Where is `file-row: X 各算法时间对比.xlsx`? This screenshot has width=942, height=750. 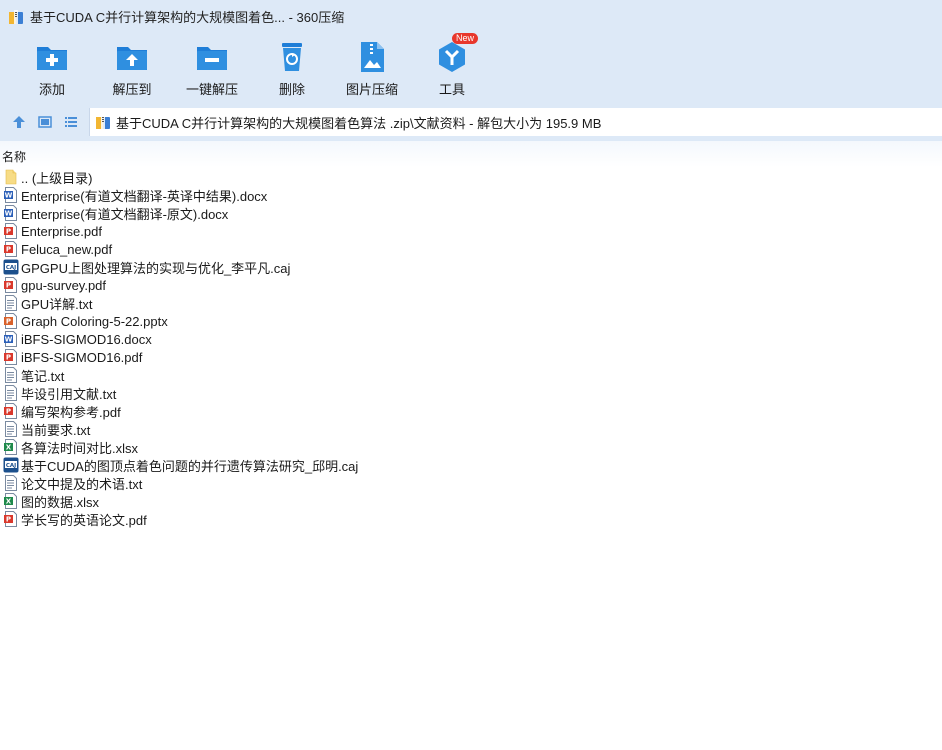
file-row: X 各算法时间对比.xlsx is located at coordinates (471, 447).